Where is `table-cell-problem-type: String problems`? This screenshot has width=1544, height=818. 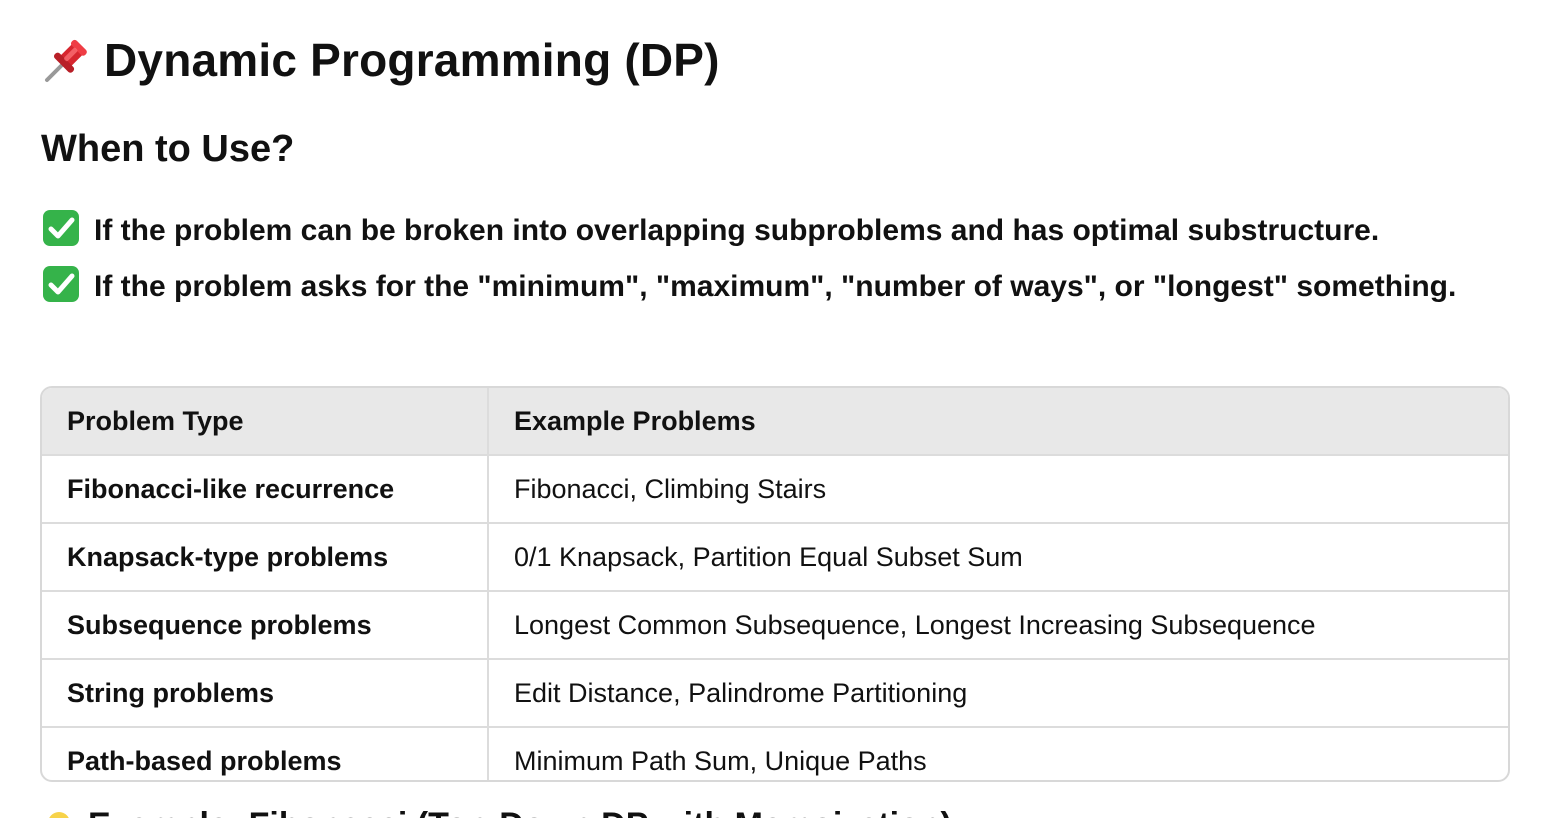
table-cell-problem-type: String problems is located at coordinates (265, 693).